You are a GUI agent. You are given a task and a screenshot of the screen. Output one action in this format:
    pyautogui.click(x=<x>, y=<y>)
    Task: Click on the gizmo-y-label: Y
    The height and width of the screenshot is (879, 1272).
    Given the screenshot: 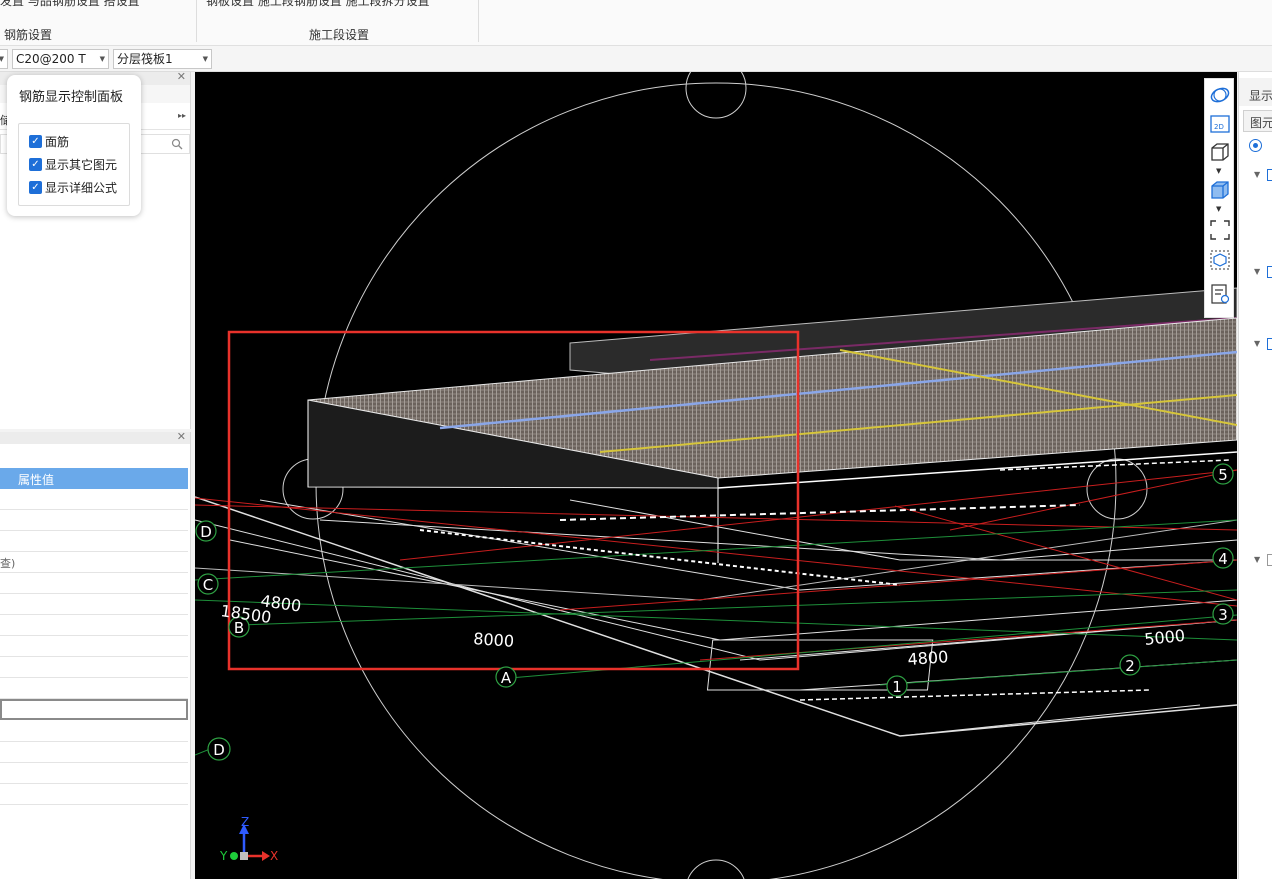 What is the action you would take?
    pyautogui.click(x=223, y=856)
    